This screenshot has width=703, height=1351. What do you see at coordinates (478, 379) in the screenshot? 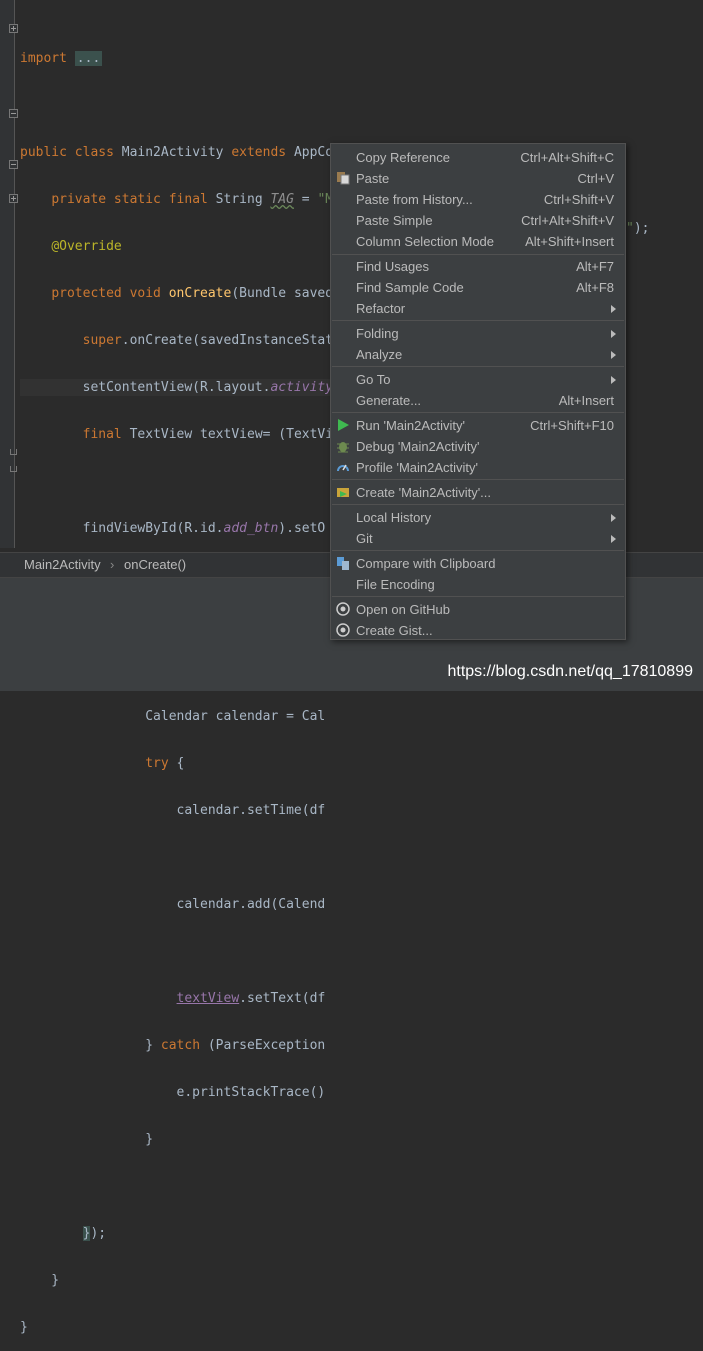
I see `menu-item-go-to: Go To` at bounding box center [478, 379].